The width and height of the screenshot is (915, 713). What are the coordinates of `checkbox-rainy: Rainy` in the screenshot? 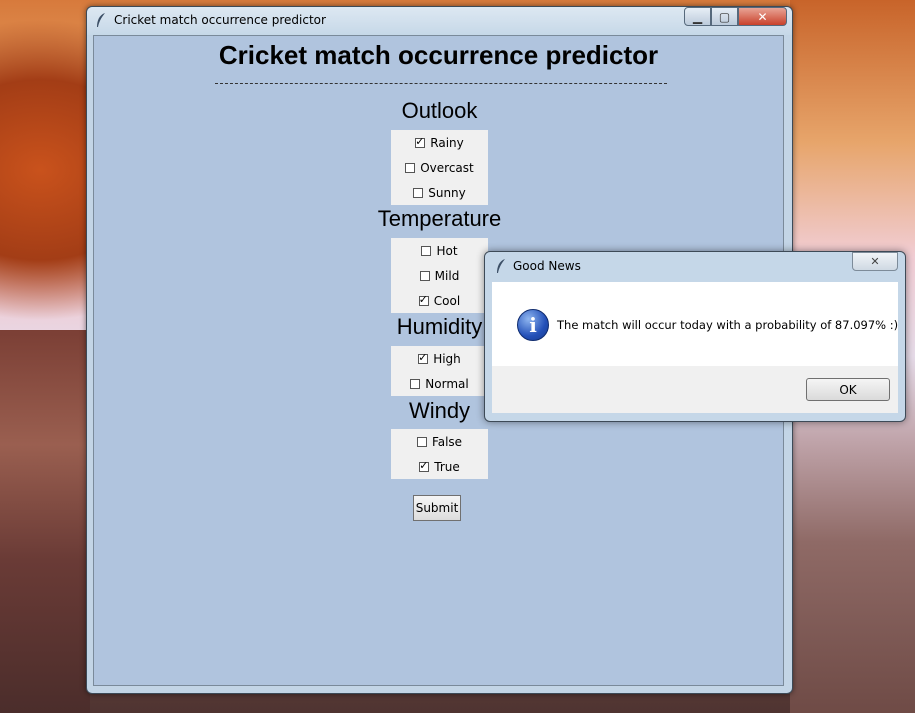 It's located at (439, 142).